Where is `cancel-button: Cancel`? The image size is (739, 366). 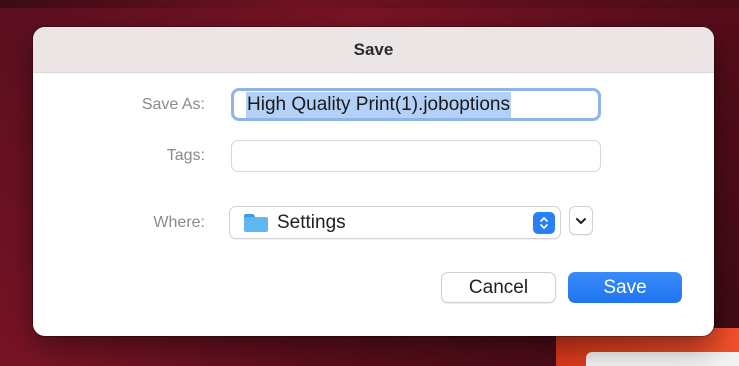
cancel-button: Cancel is located at coordinates (498, 287).